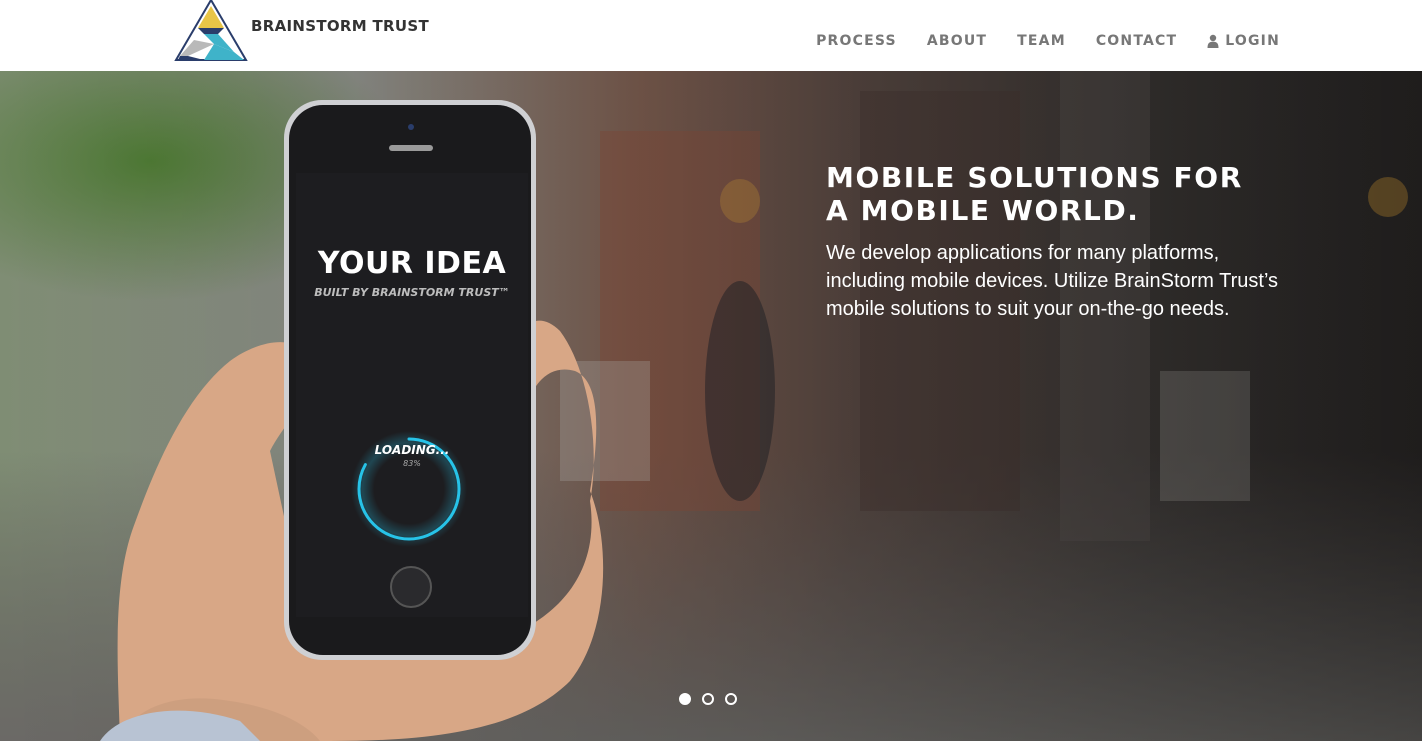 The image size is (1422, 754). What do you see at coordinates (211, 30) in the screenshot?
I see `triangle-mountain-logo-icon` at bounding box center [211, 30].